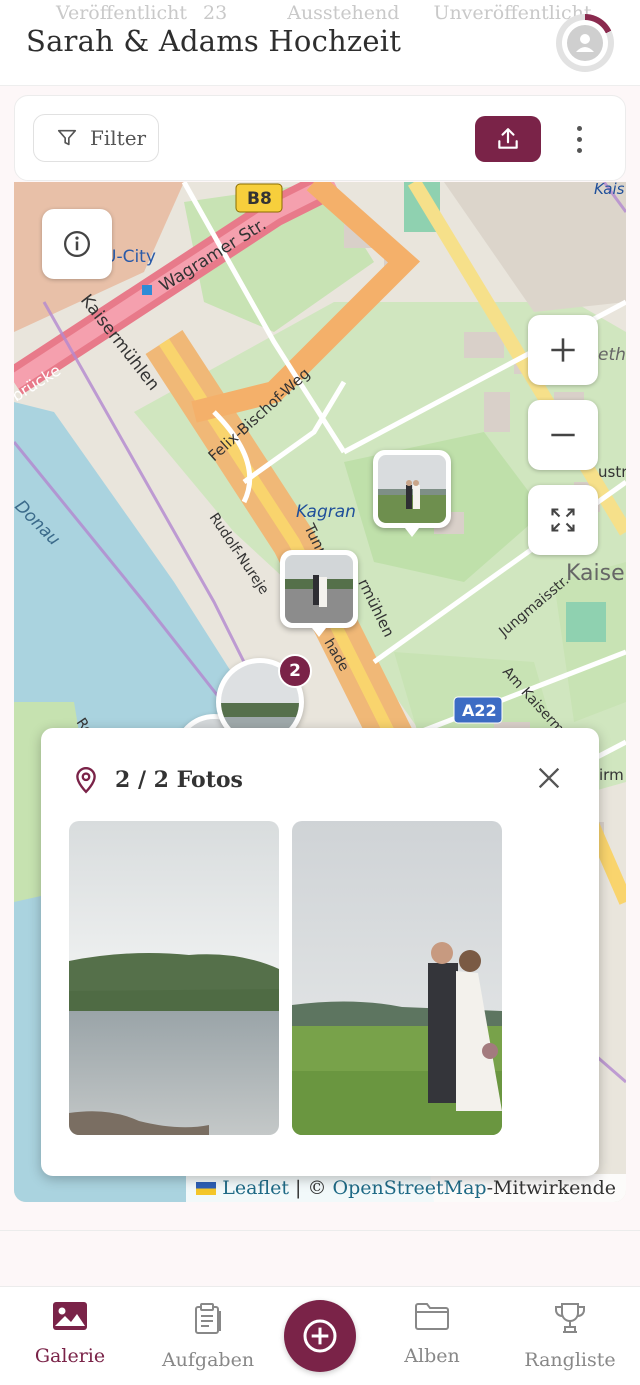  Describe the element at coordinates (611, 775) in the screenshot. I see `svg-text: irm` at that location.